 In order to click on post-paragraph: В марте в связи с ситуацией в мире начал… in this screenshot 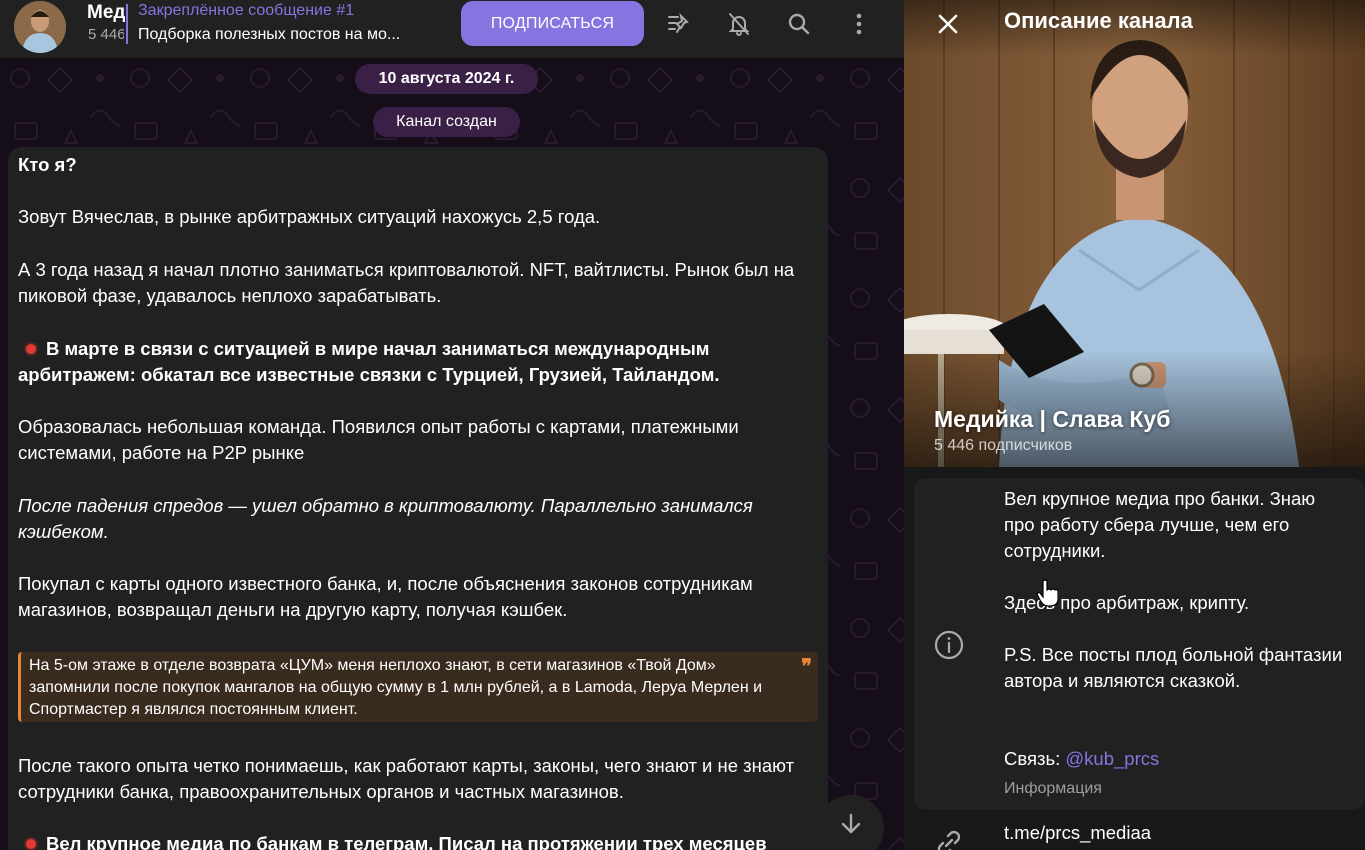, I will do `click(418, 362)`.